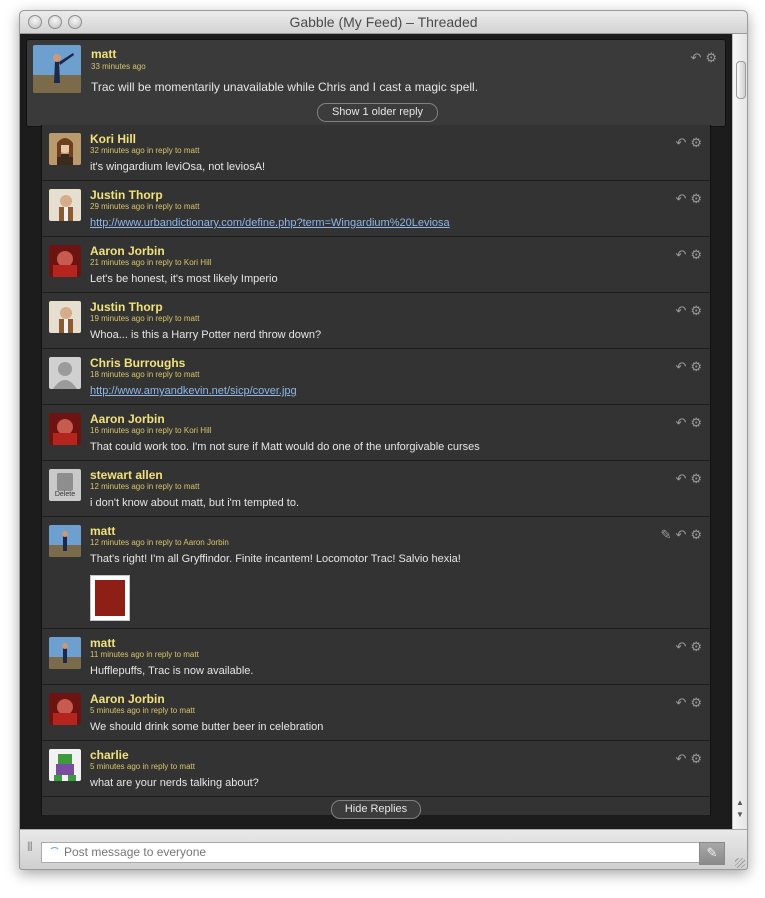 This screenshot has height=898, width=765. Describe the element at coordinates (117, 430) in the screenshot. I see `timestamp: 16 minutes ago` at that location.